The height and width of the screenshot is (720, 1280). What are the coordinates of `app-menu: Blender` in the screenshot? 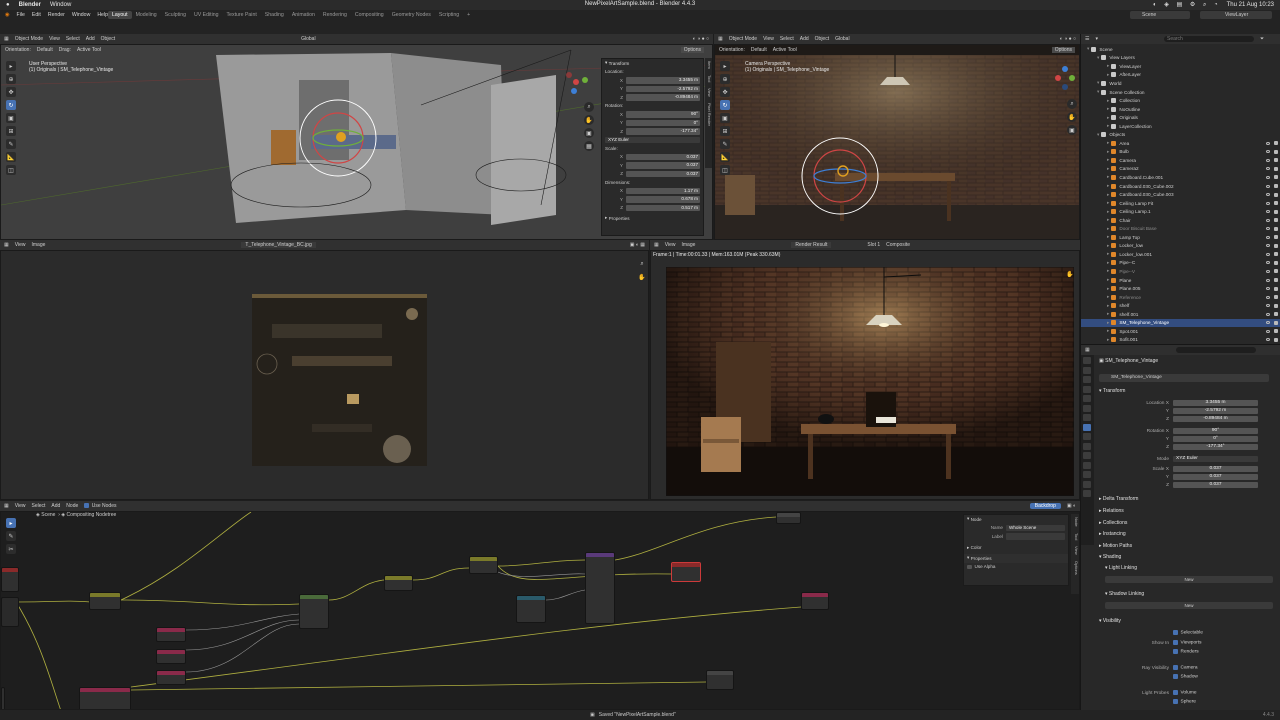 It's located at (30, 5).